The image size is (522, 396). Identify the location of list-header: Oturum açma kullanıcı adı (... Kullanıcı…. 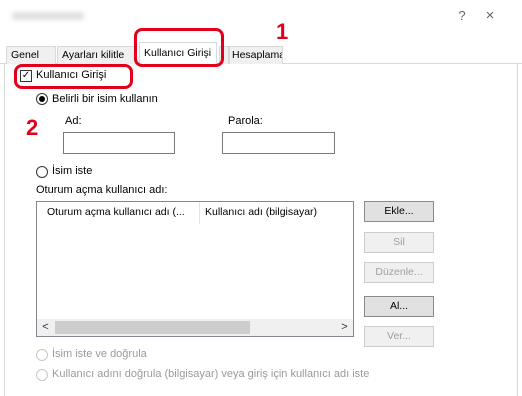
(195, 213).